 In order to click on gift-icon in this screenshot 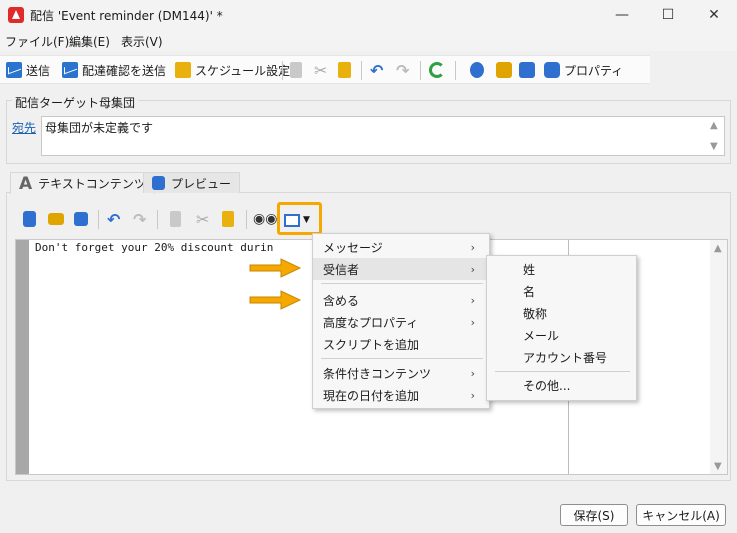, I will do `click(504, 70)`.